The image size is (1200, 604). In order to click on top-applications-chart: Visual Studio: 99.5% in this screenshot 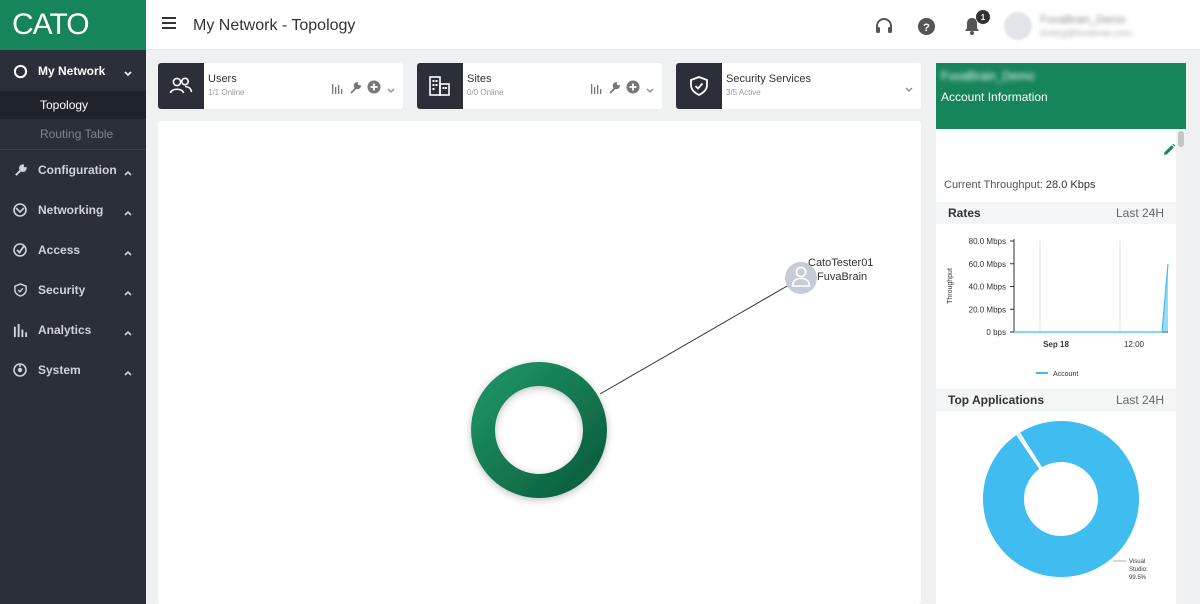, I will do `click(1064, 500)`.